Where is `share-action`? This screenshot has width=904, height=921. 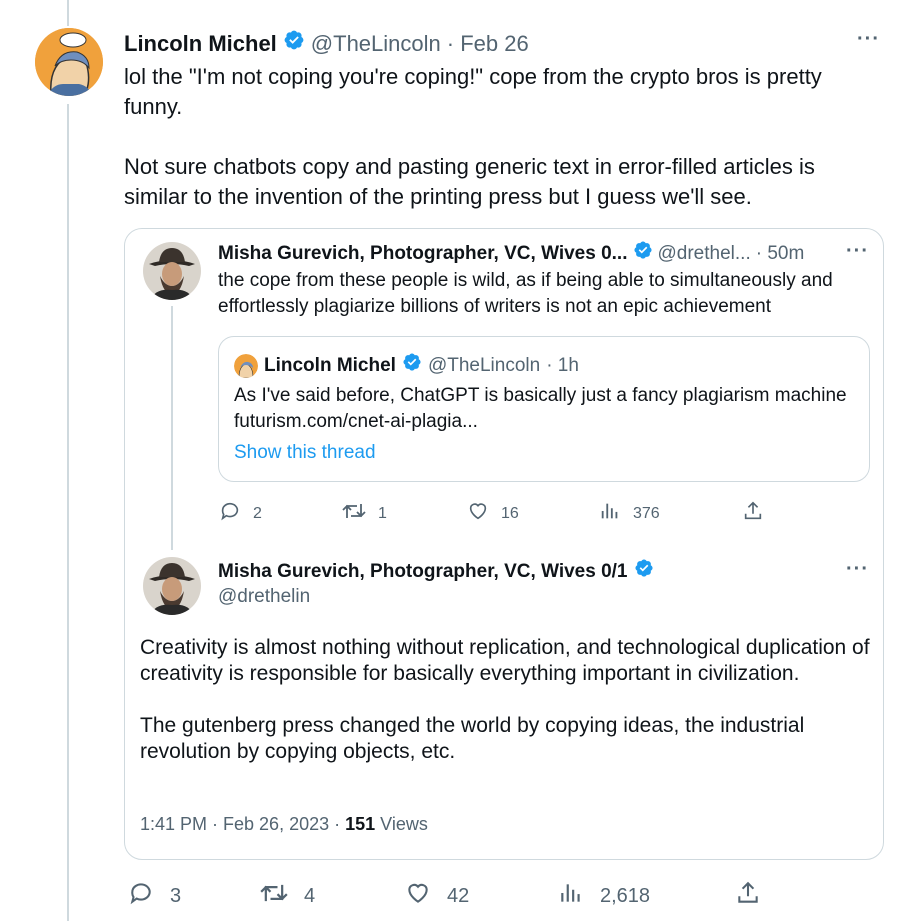 share-action is located at coordinates (753, 513).